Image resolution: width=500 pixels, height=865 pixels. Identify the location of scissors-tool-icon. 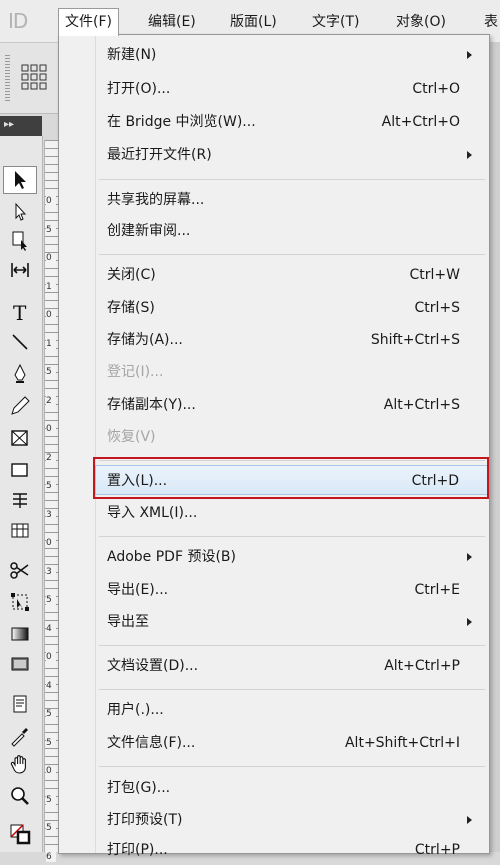
(20, 570).